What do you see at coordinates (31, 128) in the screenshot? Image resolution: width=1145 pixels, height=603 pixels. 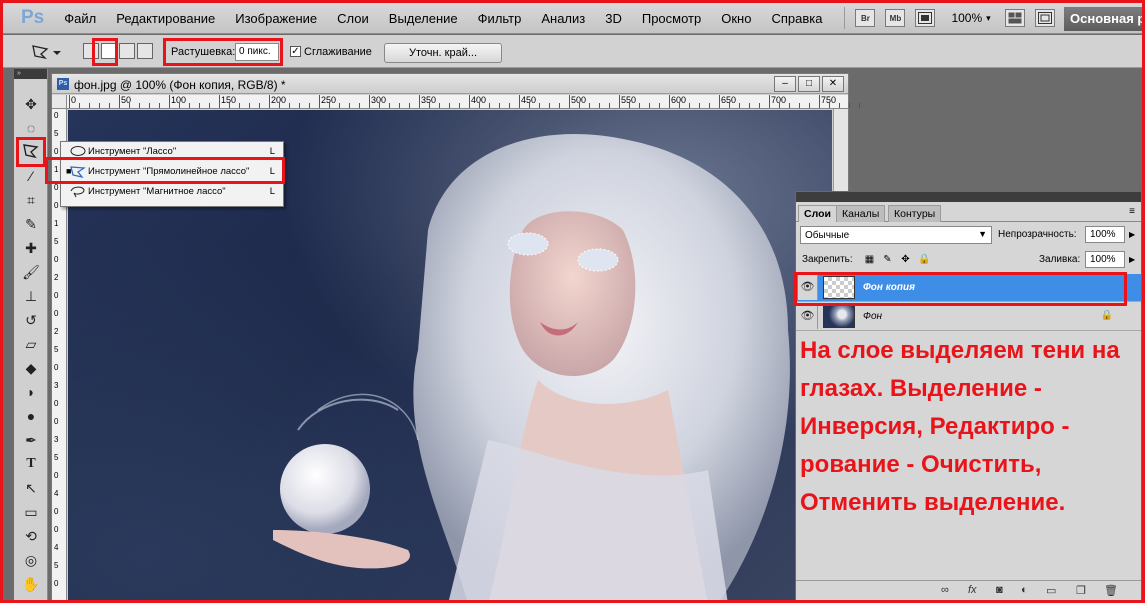 I see `marquee-tool-icon: ◌` at bounding box center [31, 128].